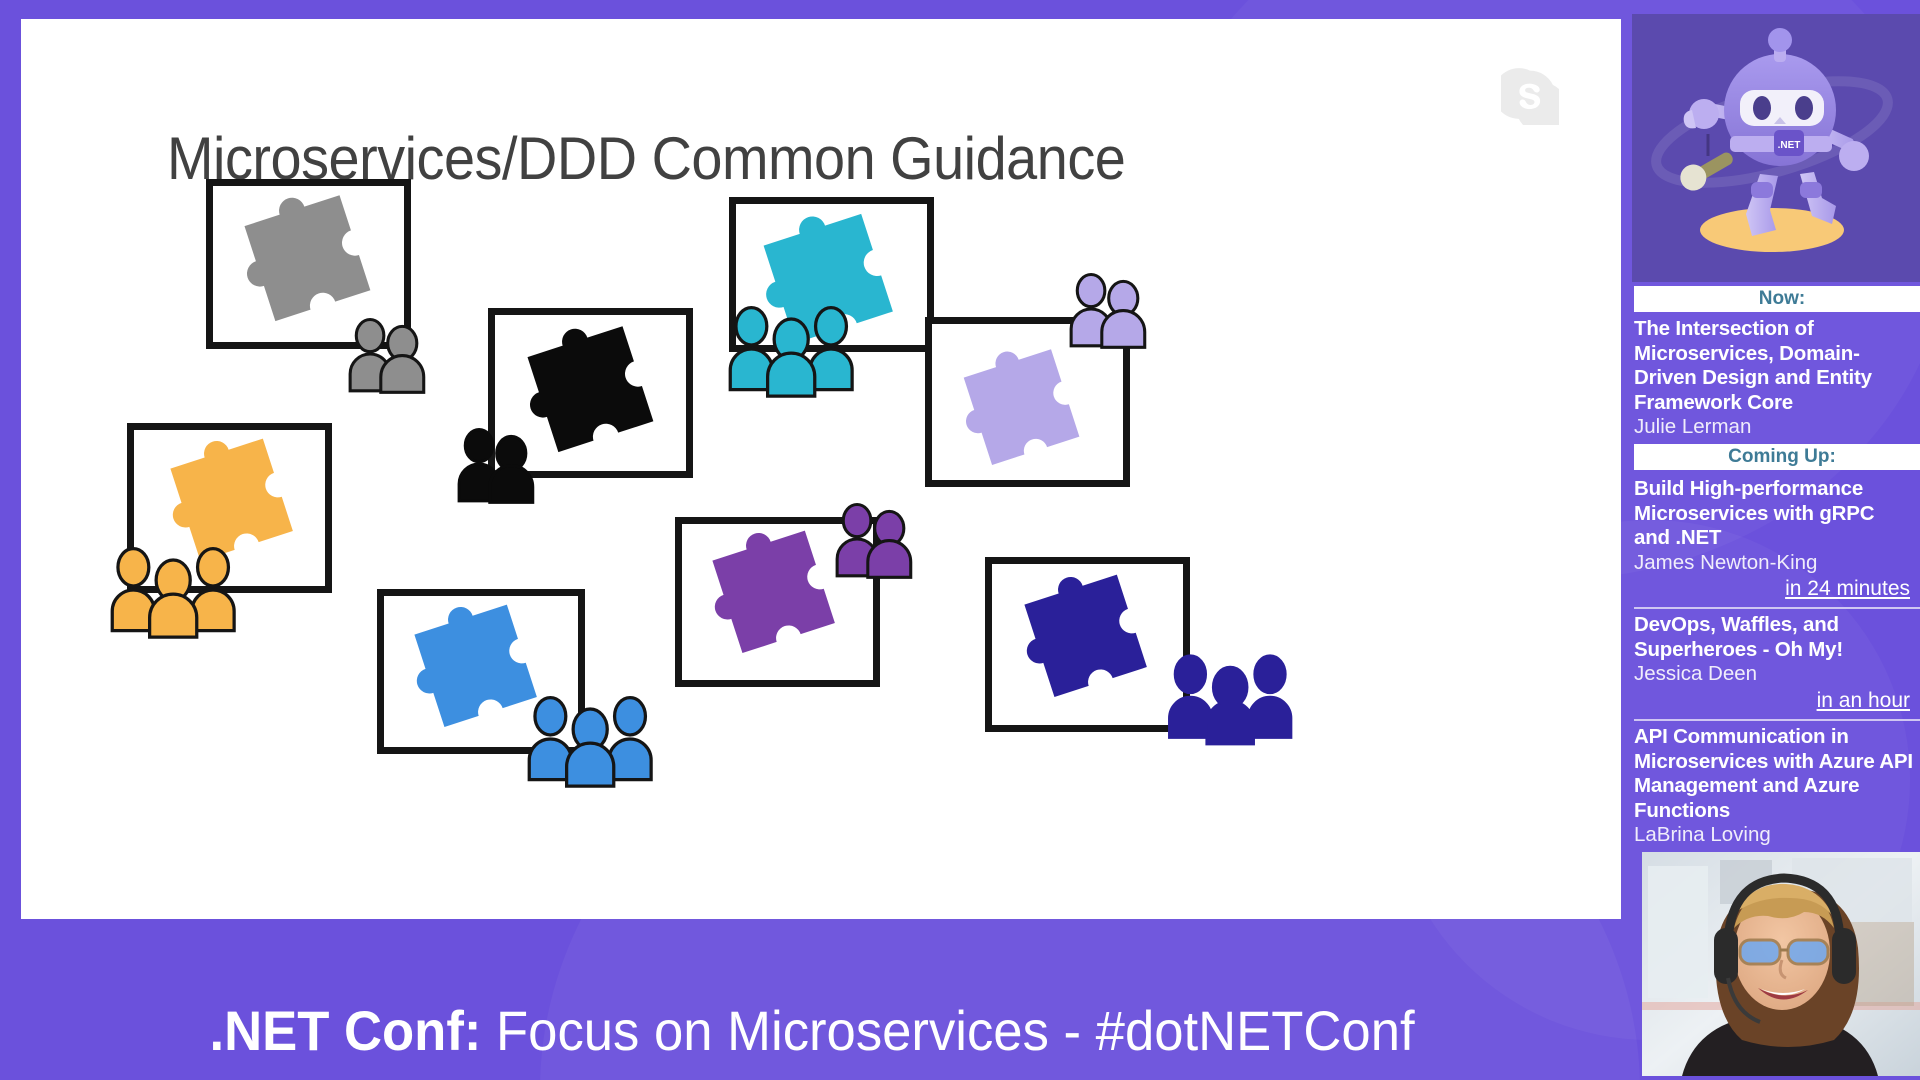 The image size is (1920, 1080). I want to click on now-session-speaker: Julie Lerman, so click(1693, 426).